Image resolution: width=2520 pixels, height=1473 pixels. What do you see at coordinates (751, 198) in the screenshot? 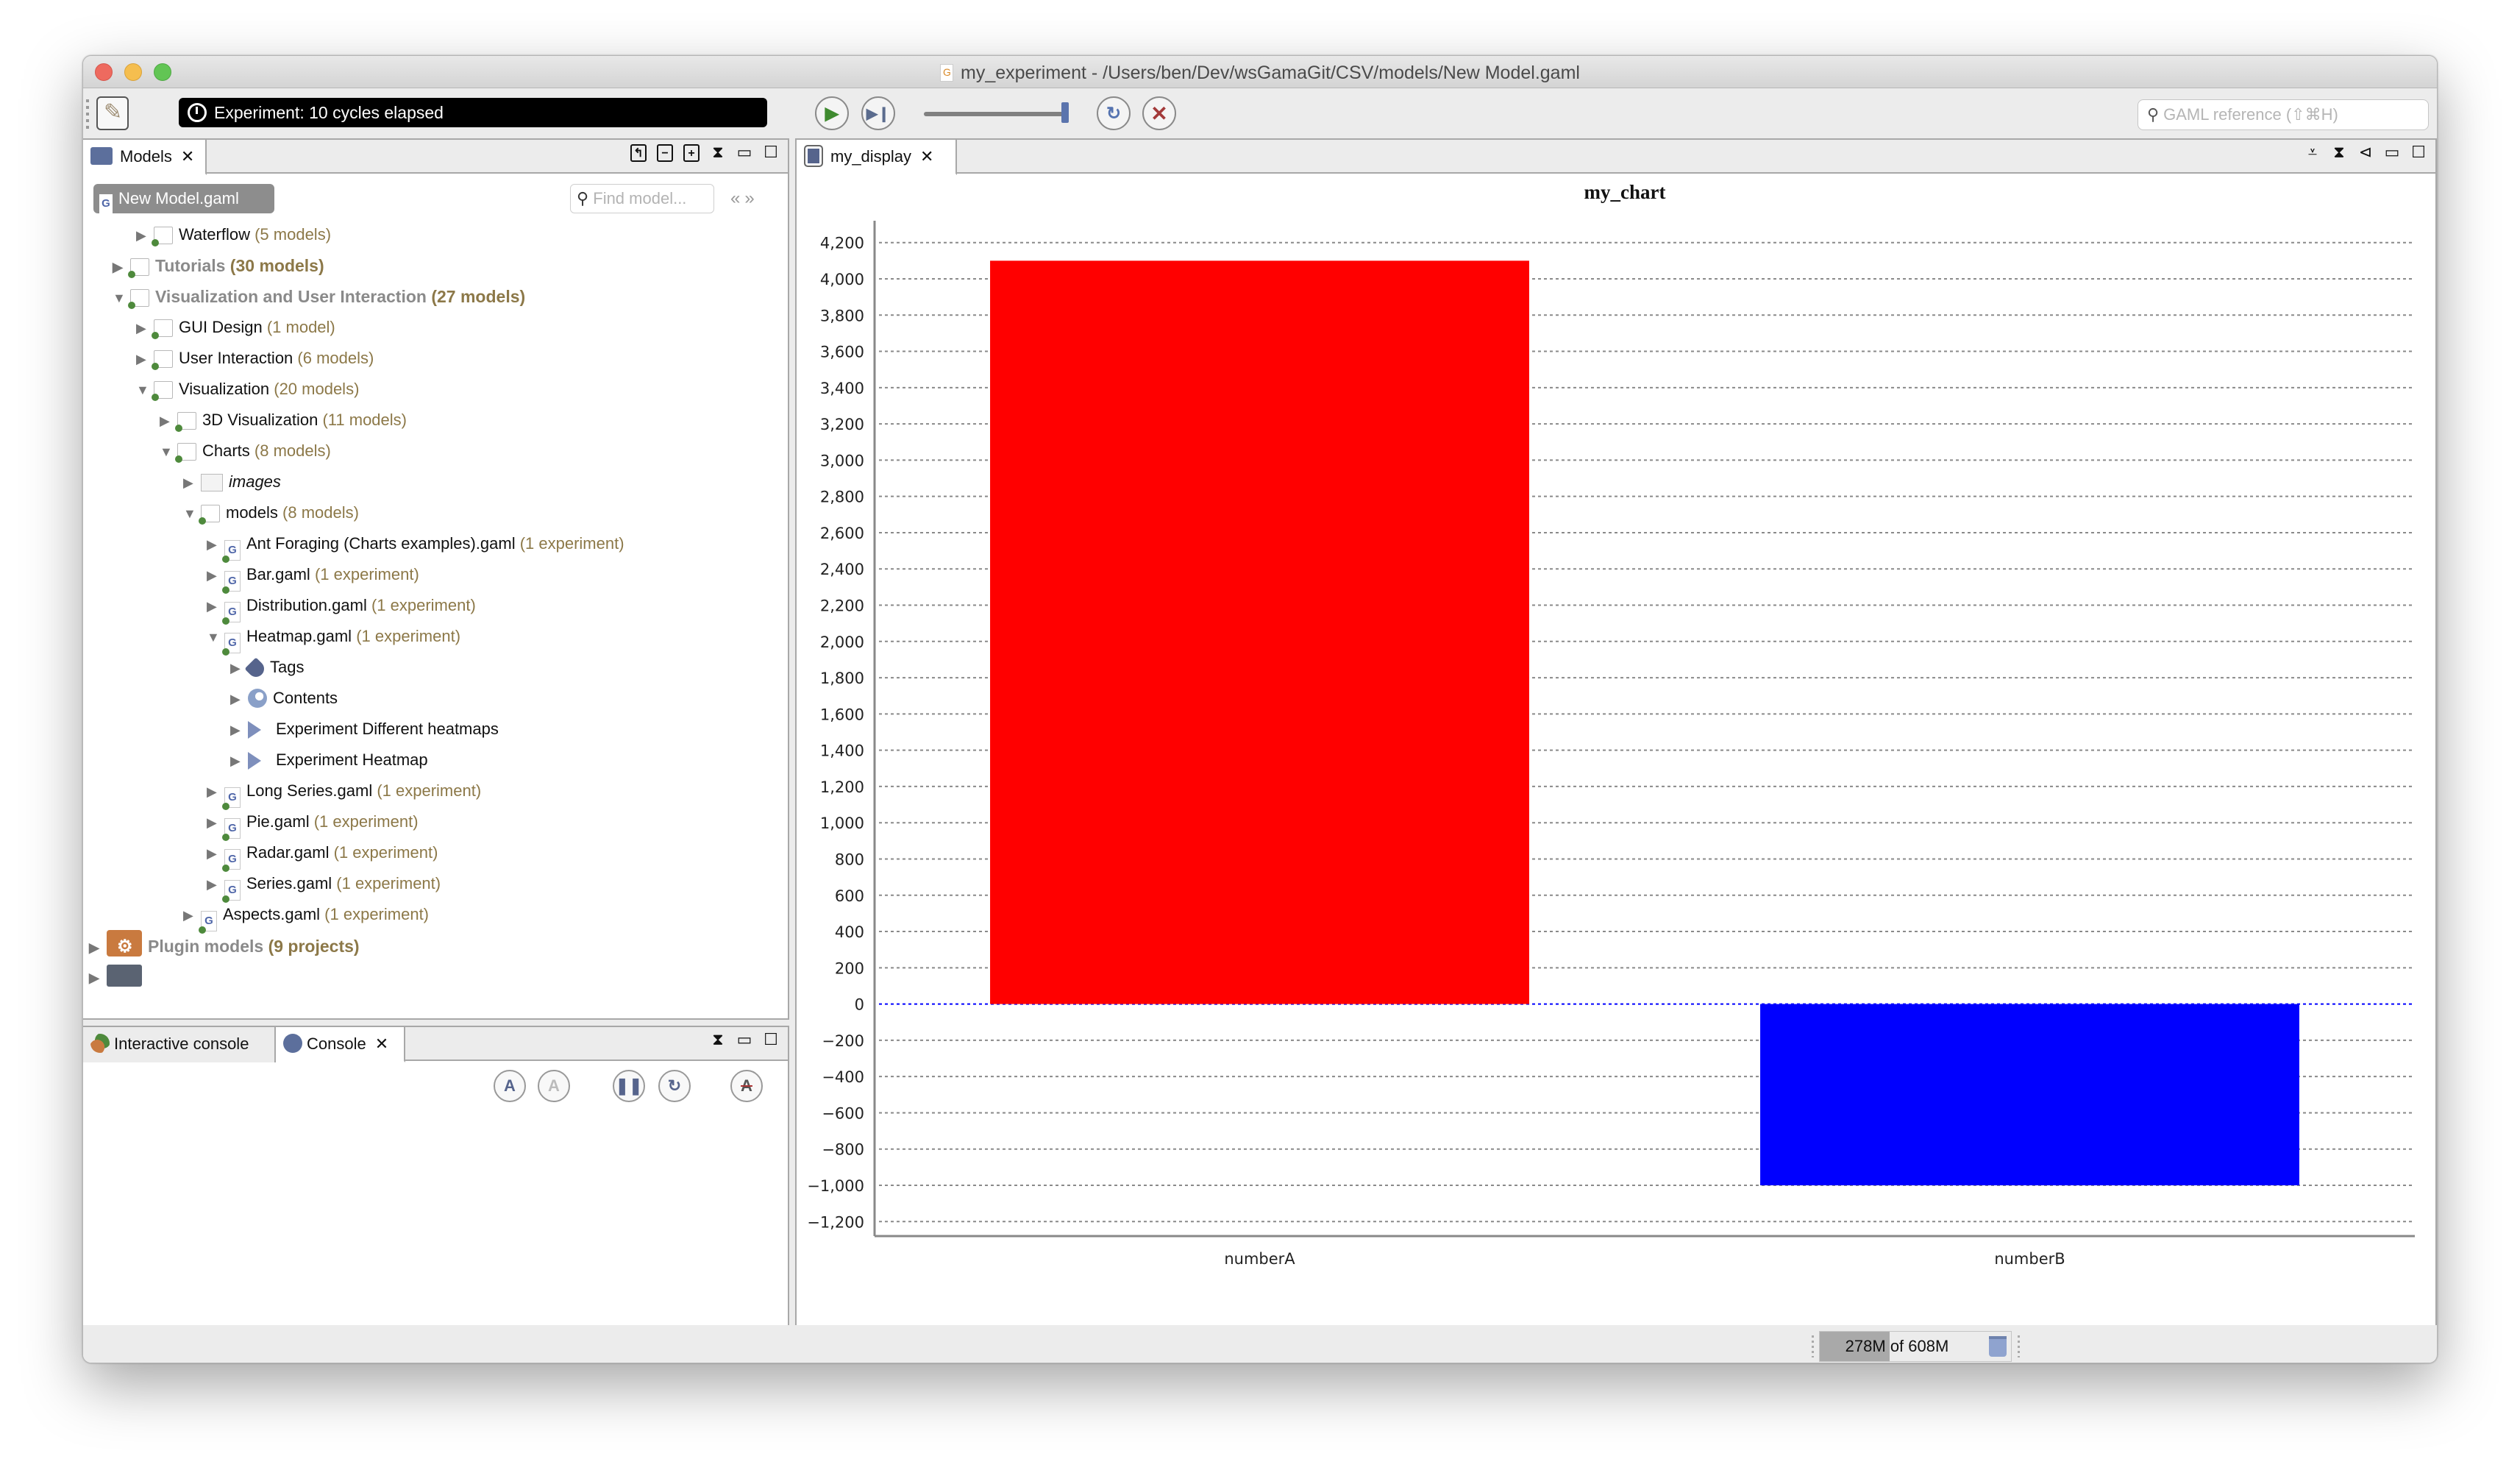
I see `next-match-icon: »` at bounding box center [751, 198].